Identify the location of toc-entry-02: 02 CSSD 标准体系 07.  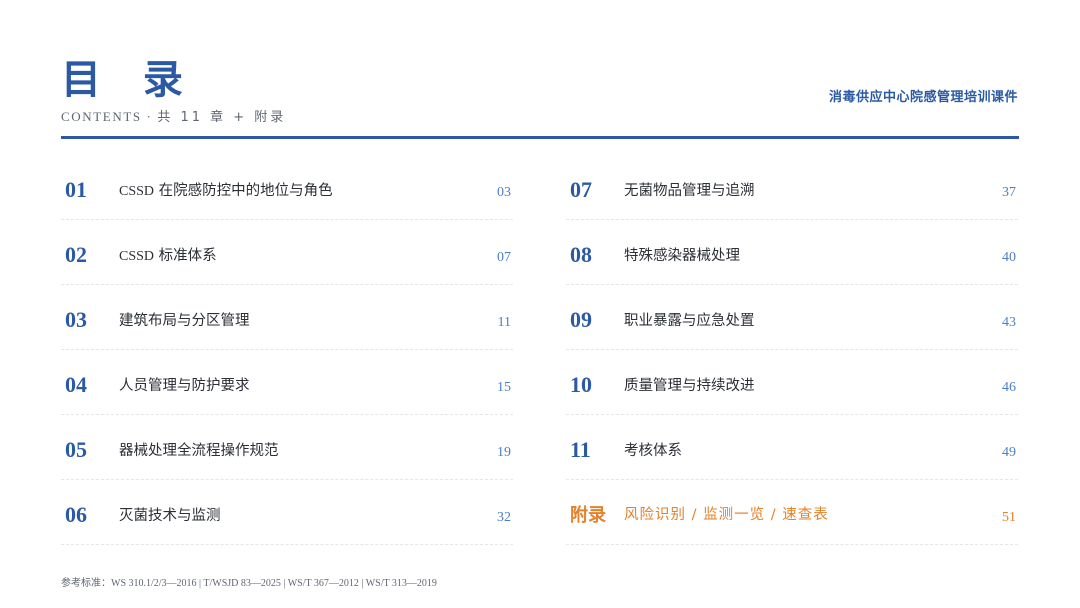
(287, 253).